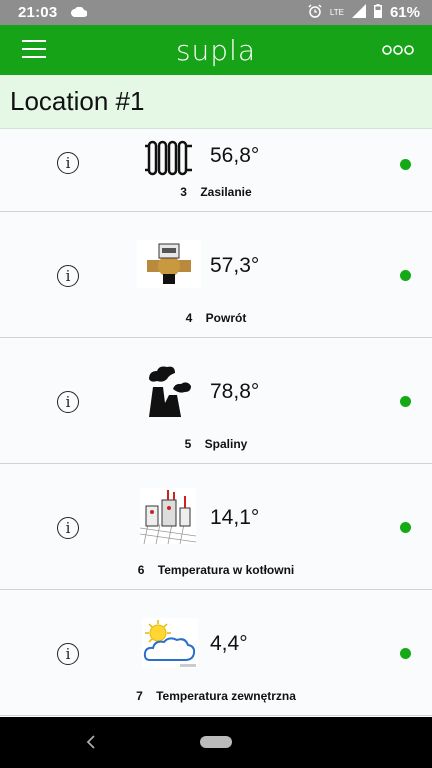 This screenshot has height=768, width=432. Describe the element at coordinates (226, 696) in the screenshot. I see `channel-name: Temperatura zewnętrzna` at that location.